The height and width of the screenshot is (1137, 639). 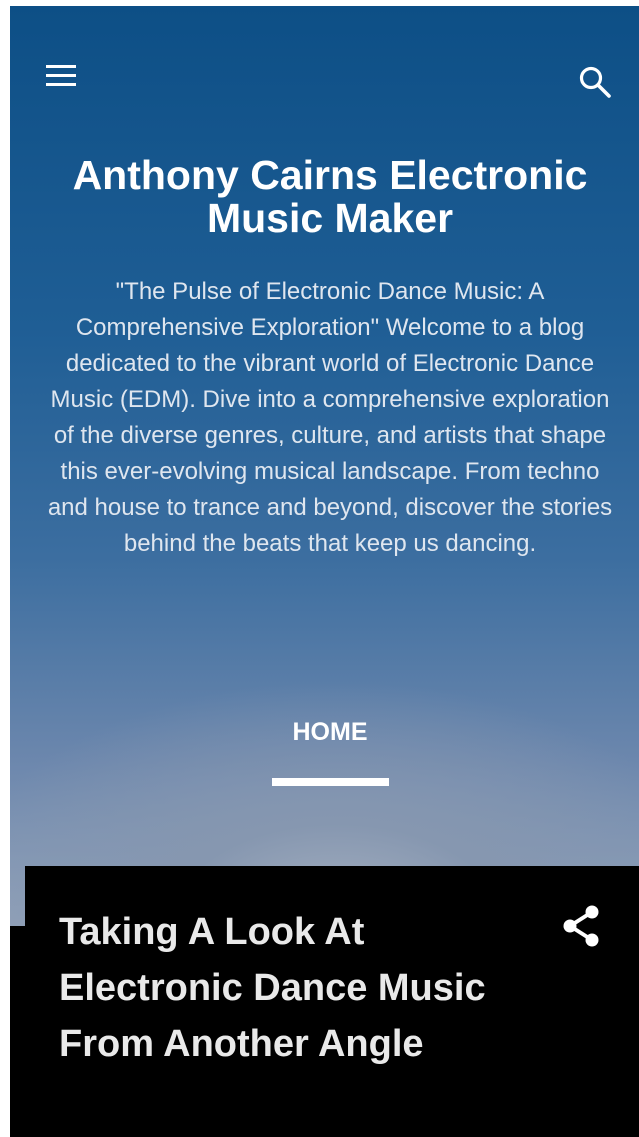 I want to click on search-icon, so click(x=595, y=82).